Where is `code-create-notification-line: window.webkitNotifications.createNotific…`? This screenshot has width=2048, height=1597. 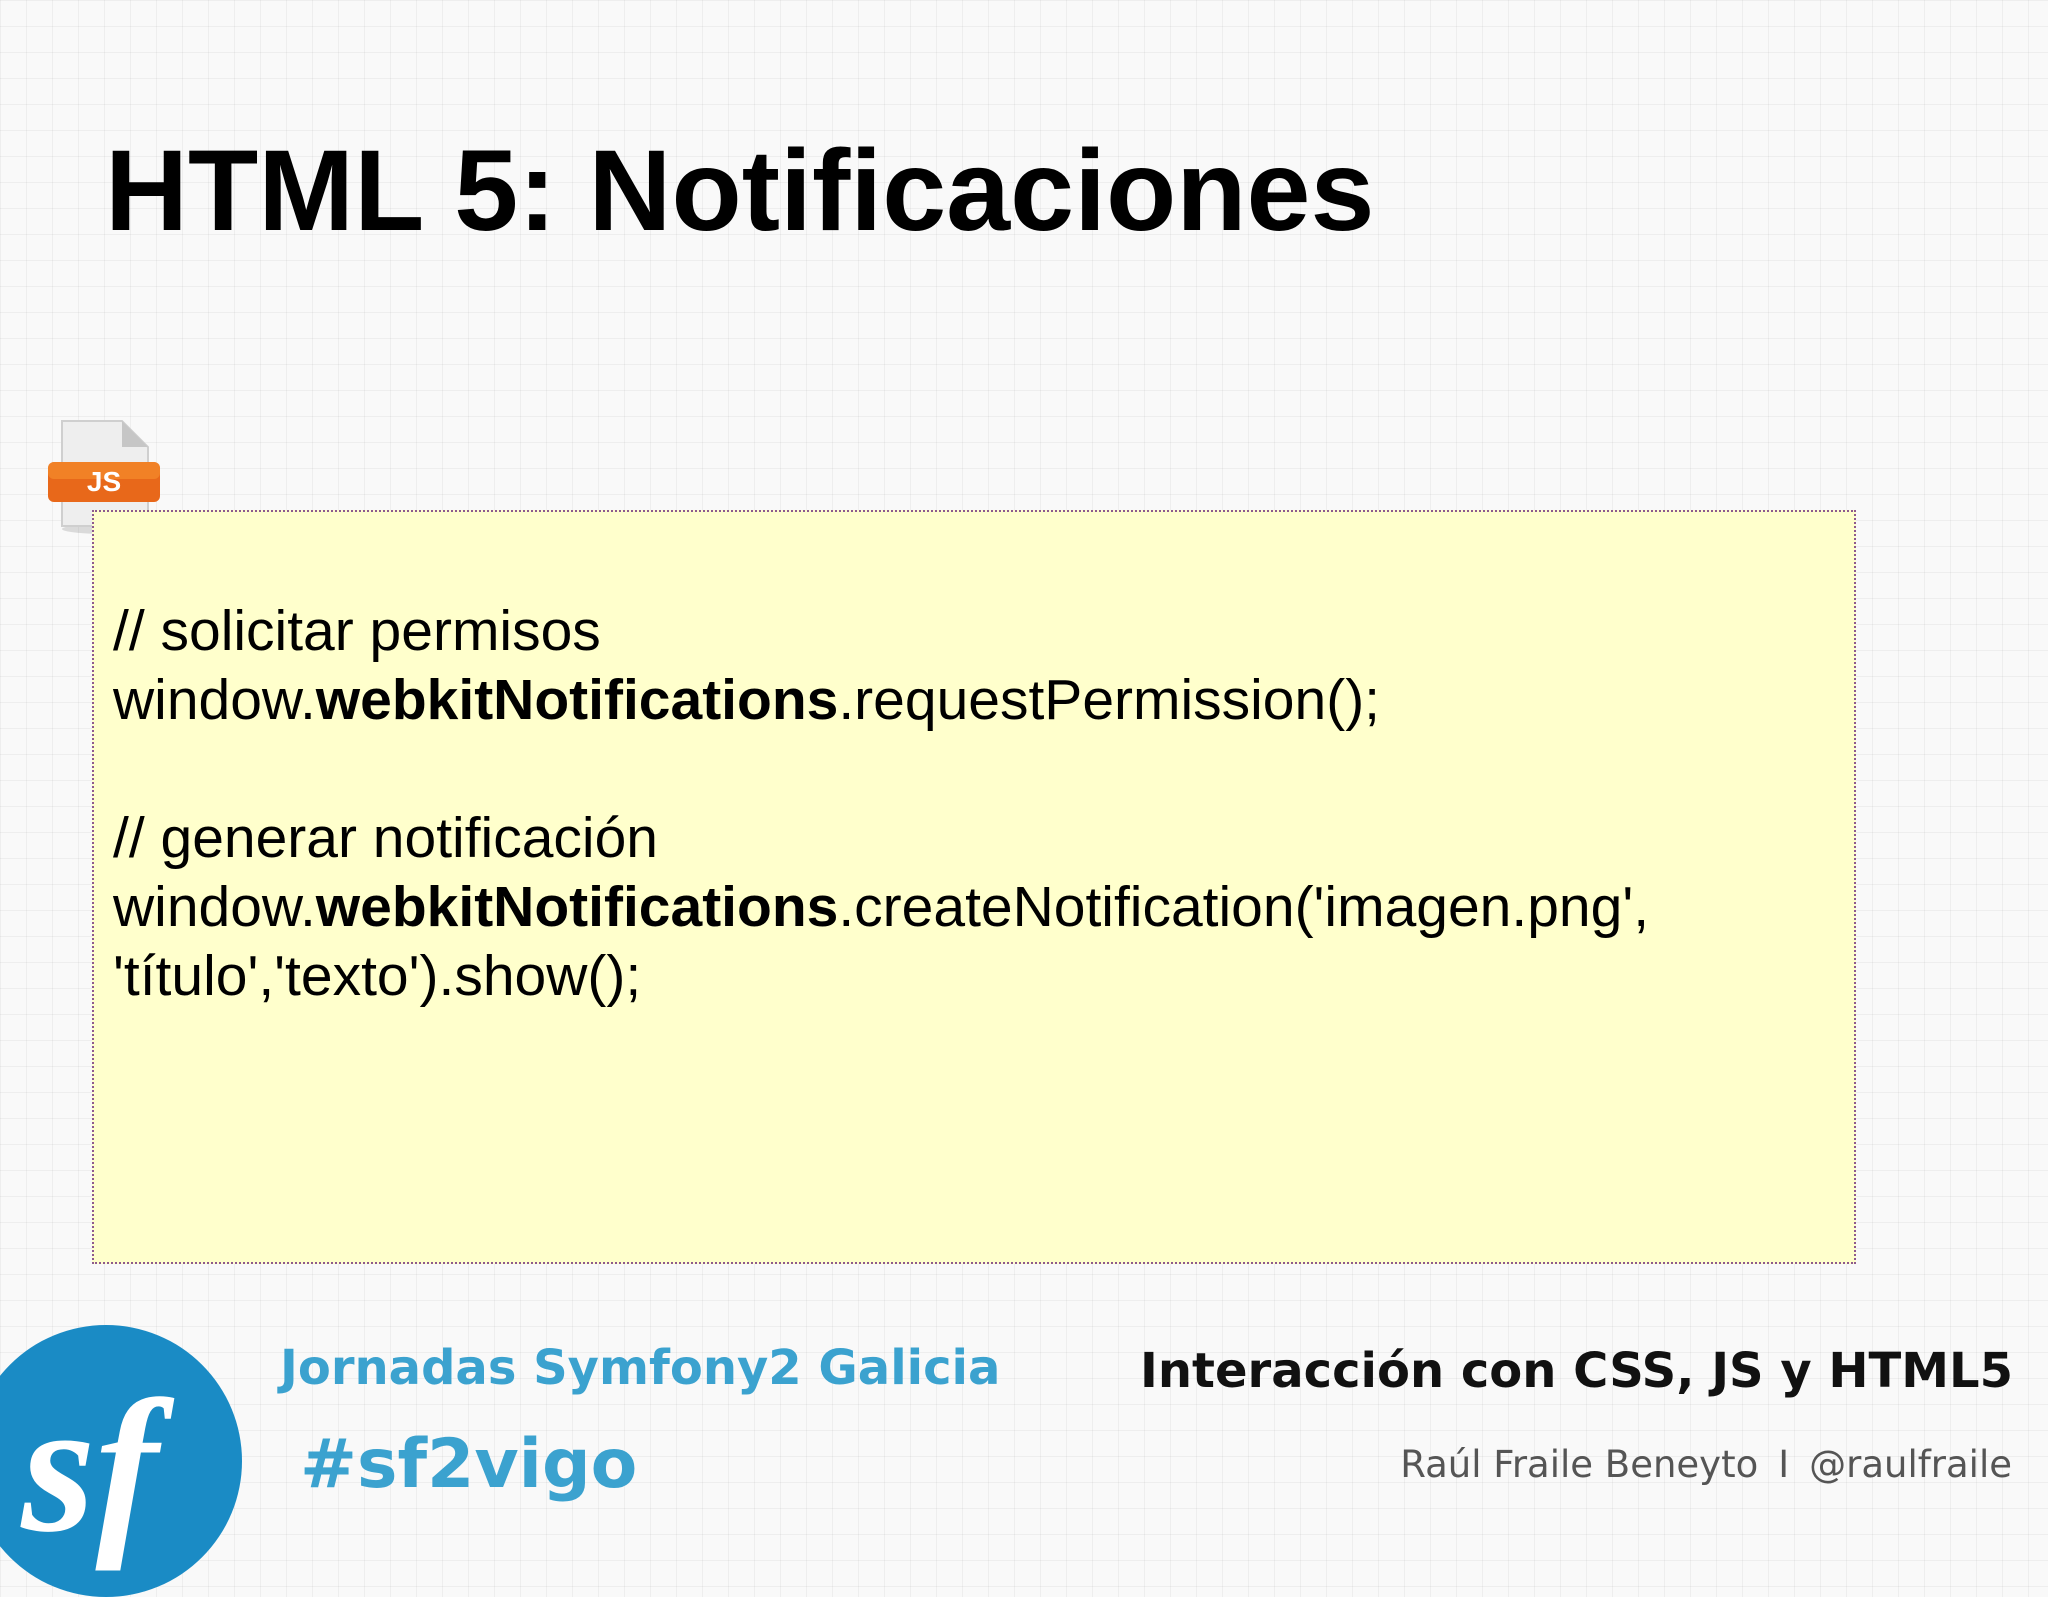 code-create-notification-line: window.webkitNotifications.createNotific… is located at coordinates (973, 907).